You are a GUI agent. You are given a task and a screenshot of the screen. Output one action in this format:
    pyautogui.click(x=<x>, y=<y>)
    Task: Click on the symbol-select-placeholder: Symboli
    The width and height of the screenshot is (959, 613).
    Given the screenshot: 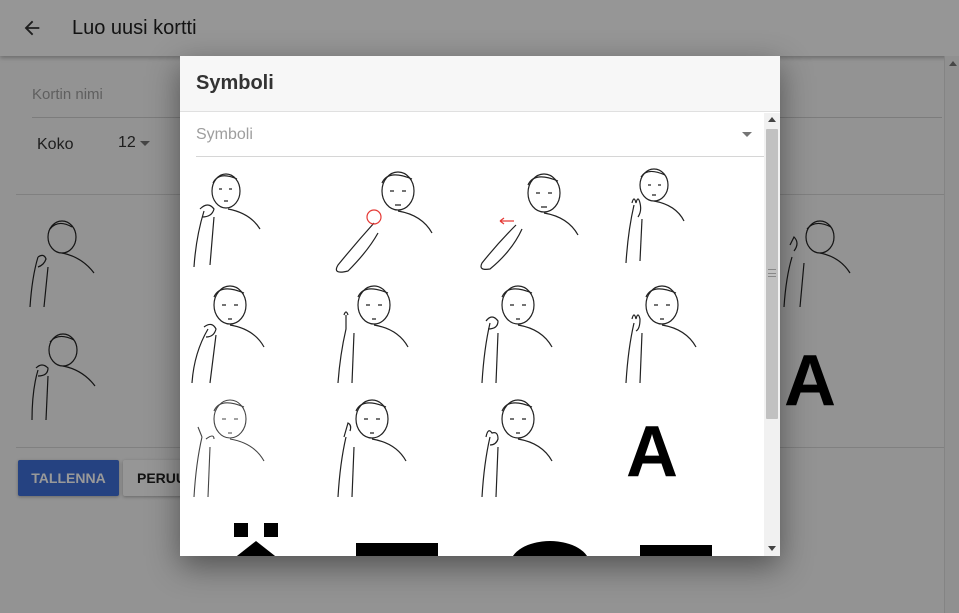 What is the action you would take?
    pyautogui.click(x=224, y=134)
    